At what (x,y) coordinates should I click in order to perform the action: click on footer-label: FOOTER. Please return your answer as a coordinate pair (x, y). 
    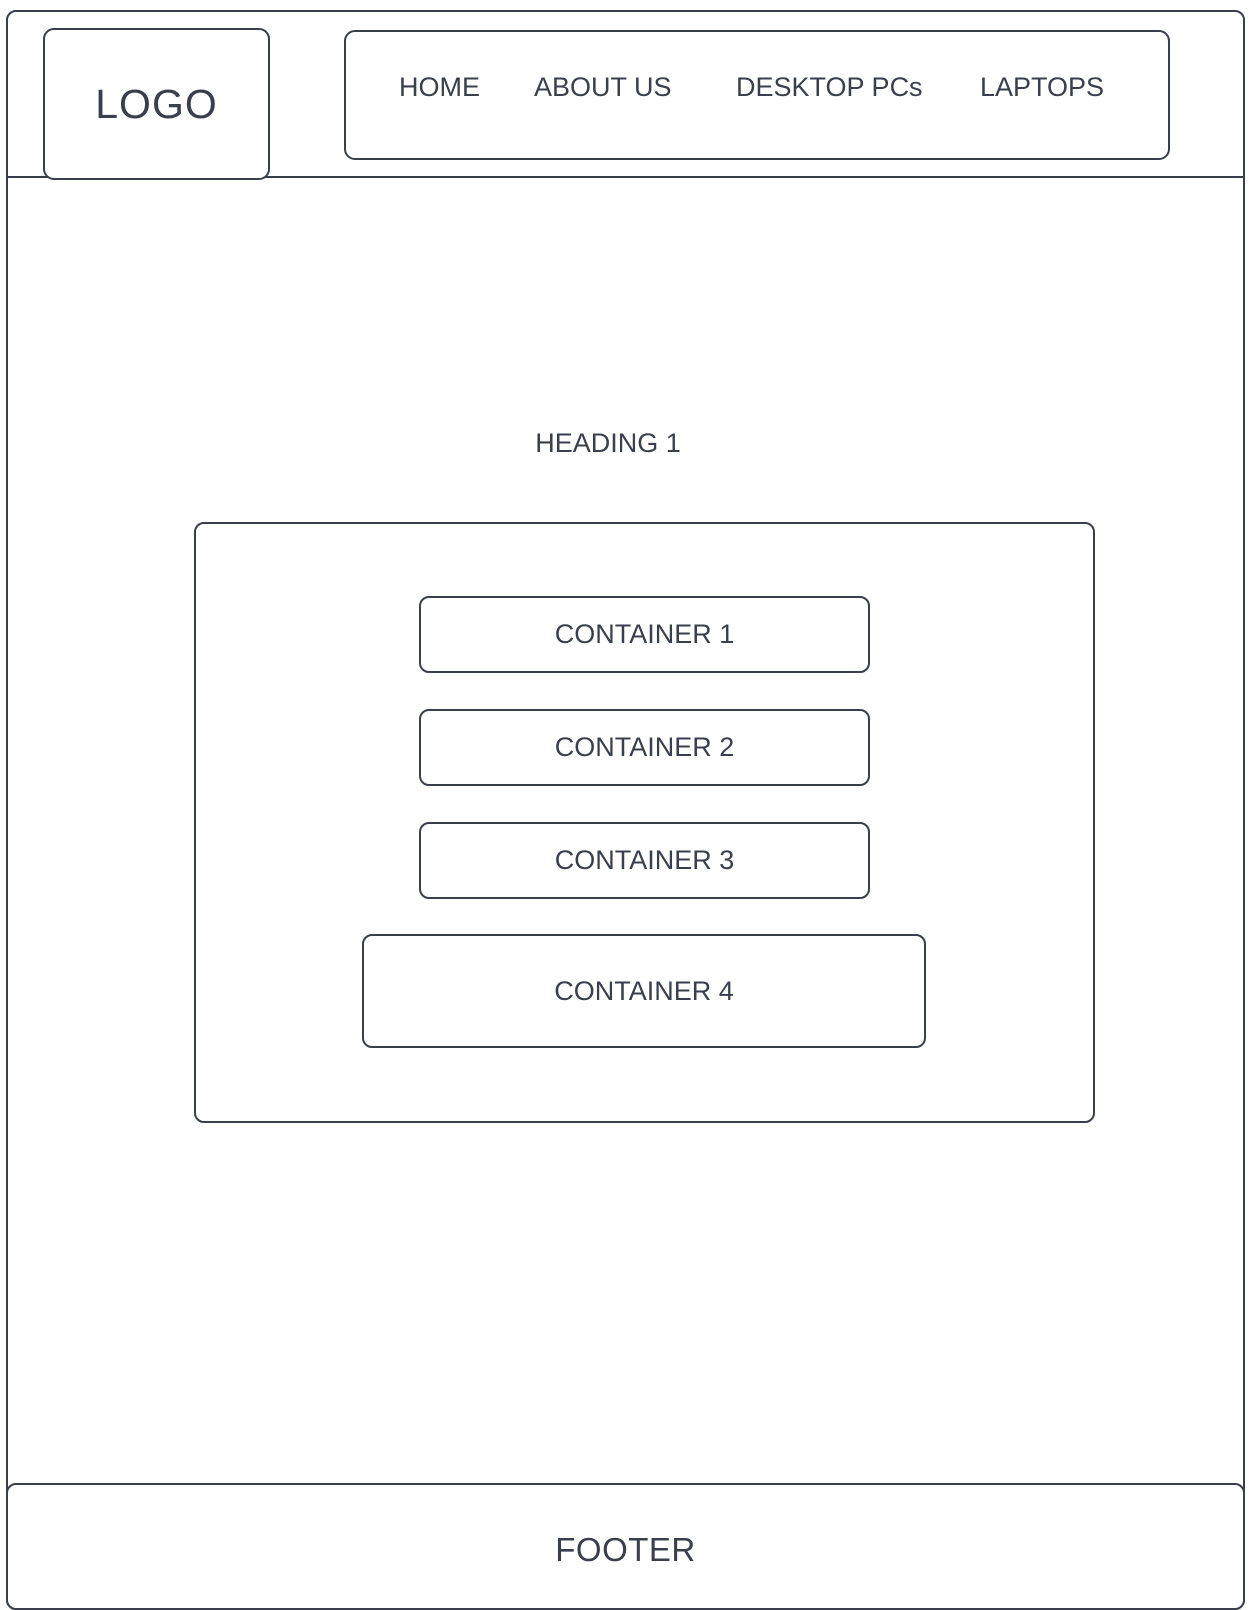
    Looking at the image, I should click on (625, 1549).